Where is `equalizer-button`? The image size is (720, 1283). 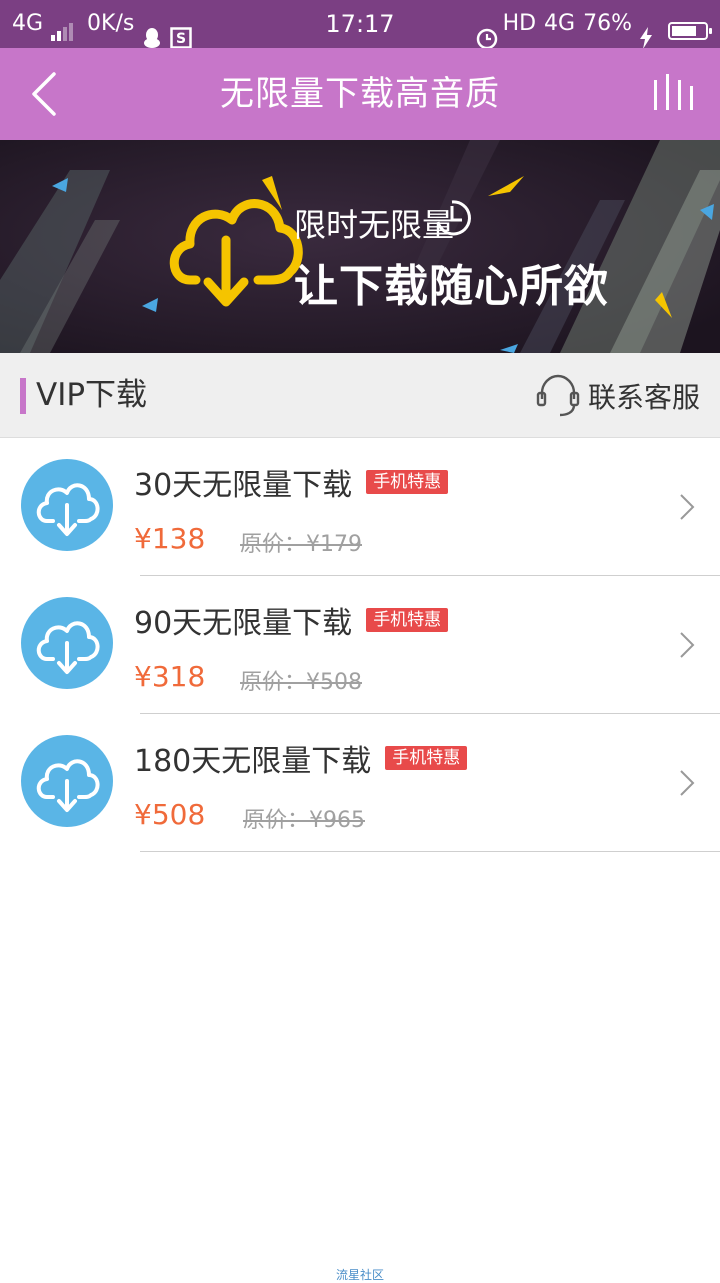
equalizer-button is located at coordinates (676, 94).